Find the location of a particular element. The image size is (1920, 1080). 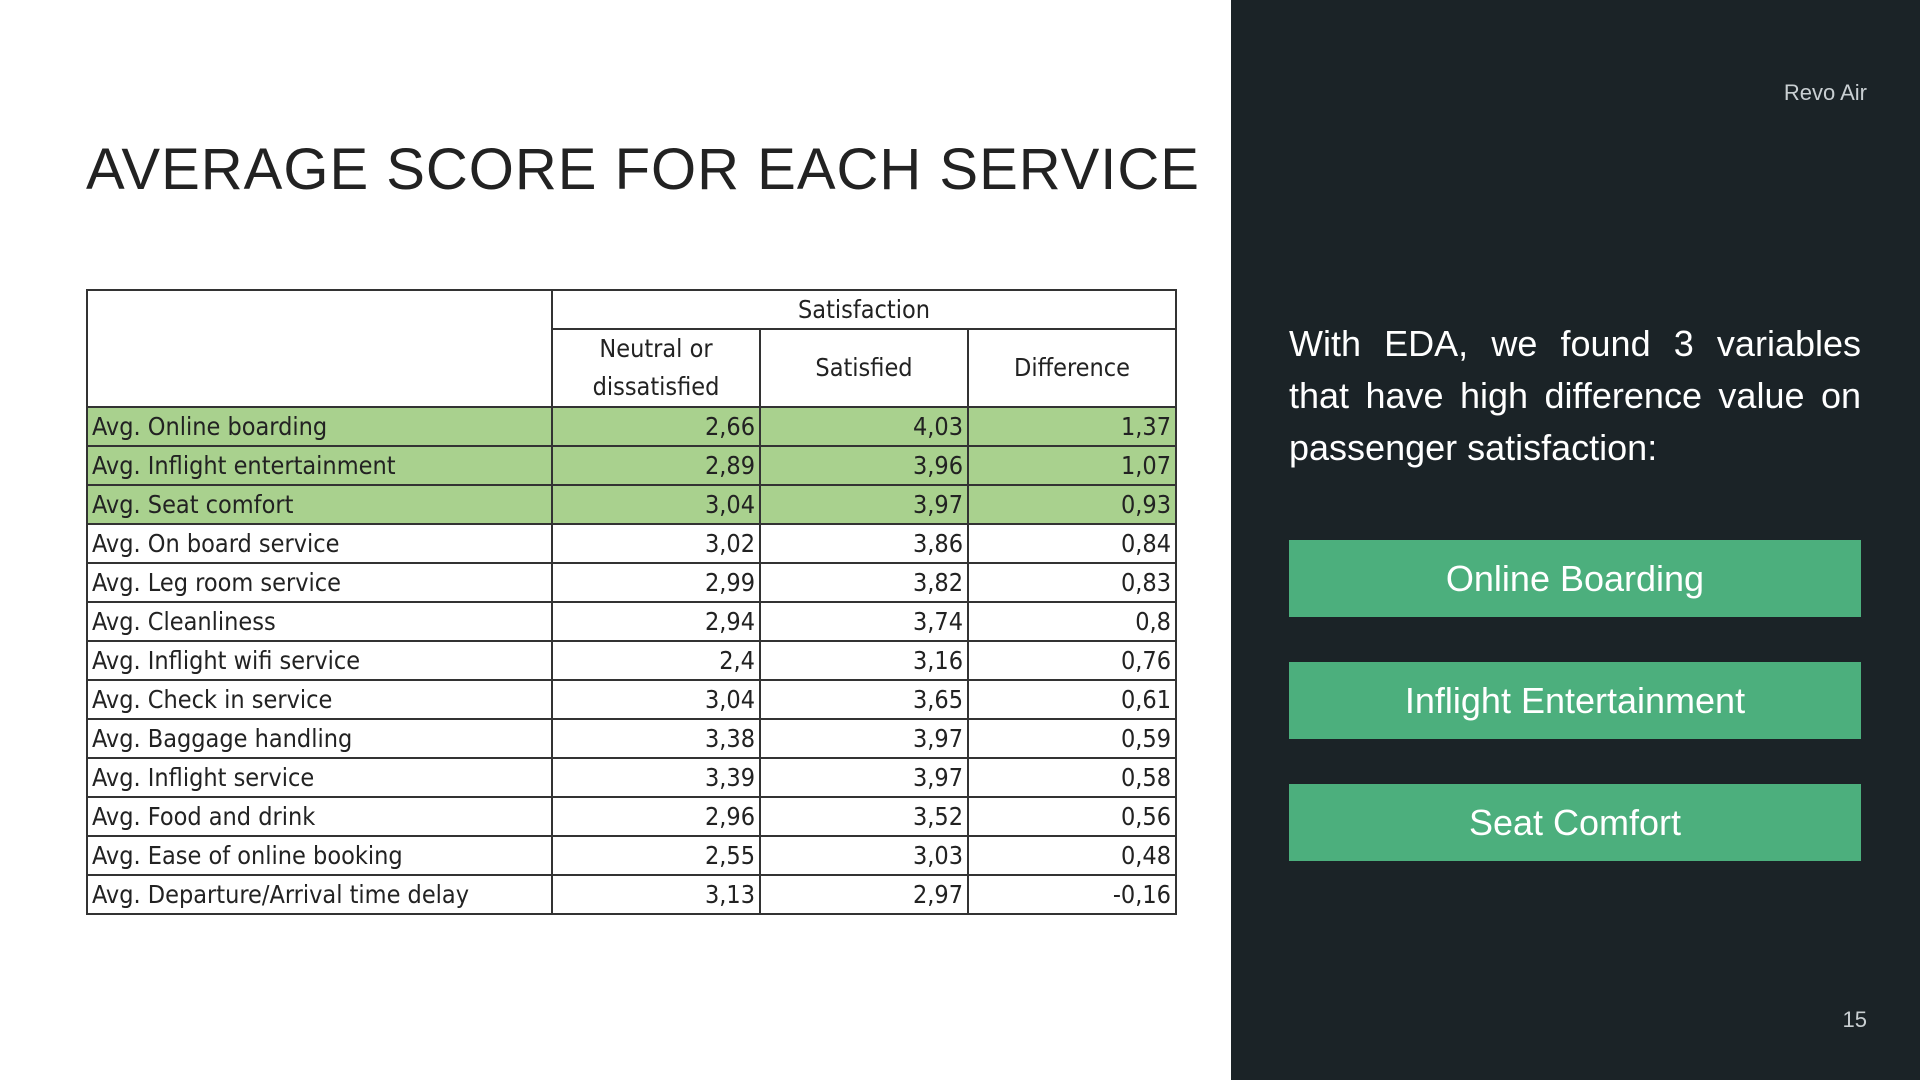

row-label: Avg. Inflight wifi service is located at coordinates (319, 660).